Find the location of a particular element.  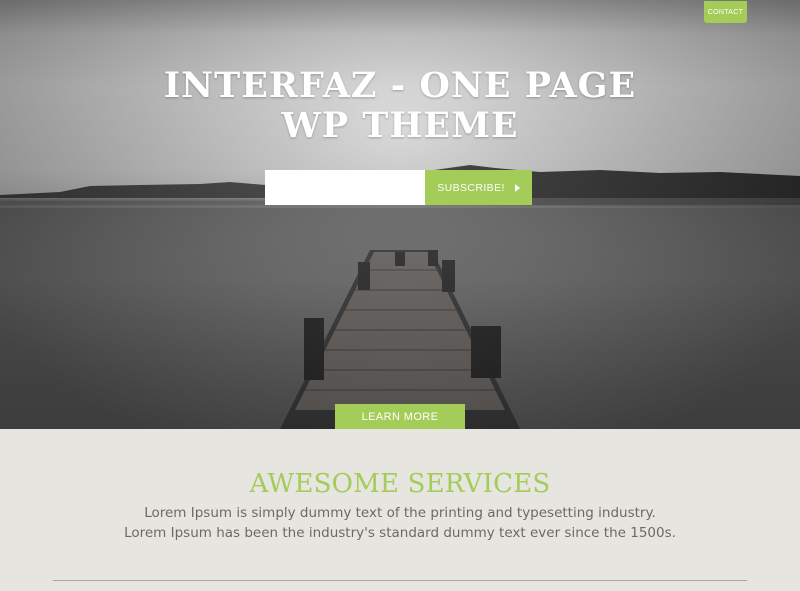

subscribe-button-label: SUBSCRIBE! is located at coordinates (471, 187).